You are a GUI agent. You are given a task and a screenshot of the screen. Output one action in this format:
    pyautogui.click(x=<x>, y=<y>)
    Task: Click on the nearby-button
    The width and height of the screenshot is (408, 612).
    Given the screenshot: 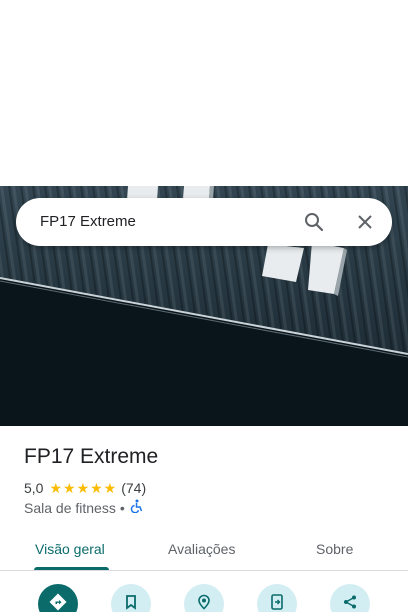 What is the action you would take?
    pyautogui.click(x=204, y=598)
    